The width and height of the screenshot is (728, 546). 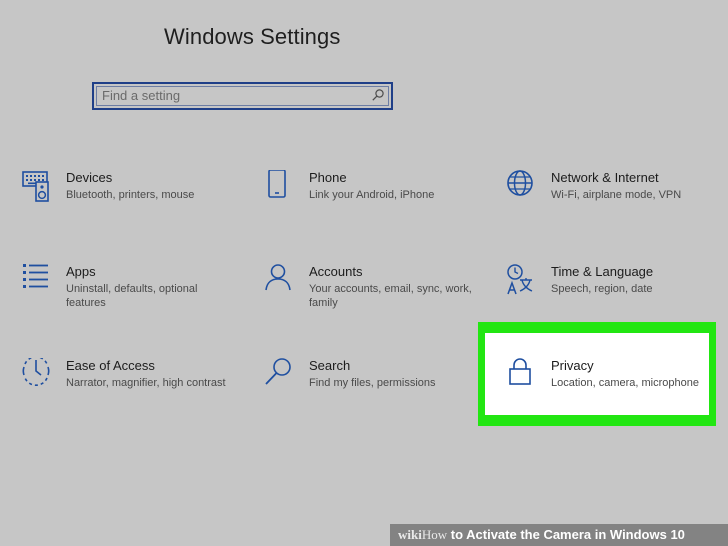 I want to click on search-box, so click(x=242, y=96).